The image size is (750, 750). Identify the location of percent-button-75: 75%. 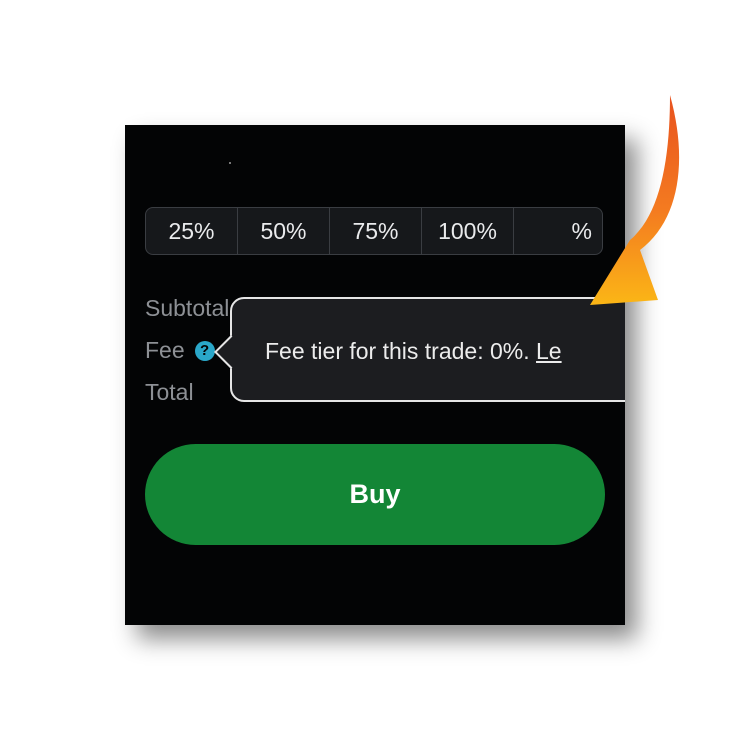
(376, 231).